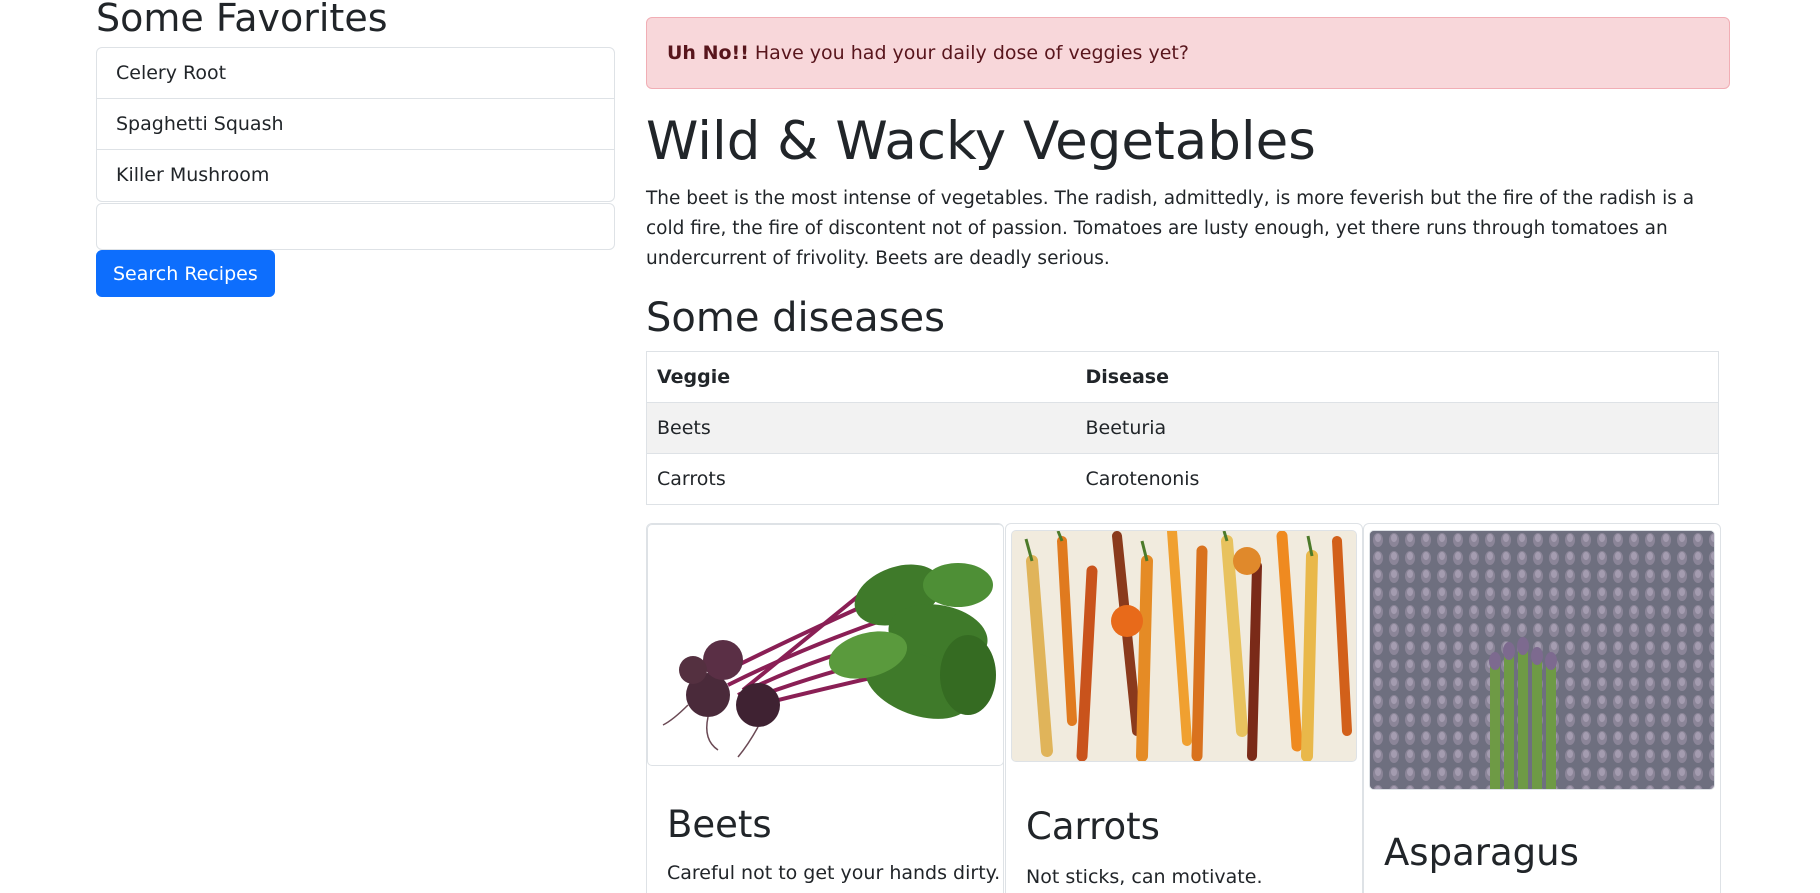 The width and height of the screenshot is (1820, 893). What do you see at coordinates (1397, 479) in the screenshot?
I see `table-cell: Carotenonis` at bounding box center [1397, 479].